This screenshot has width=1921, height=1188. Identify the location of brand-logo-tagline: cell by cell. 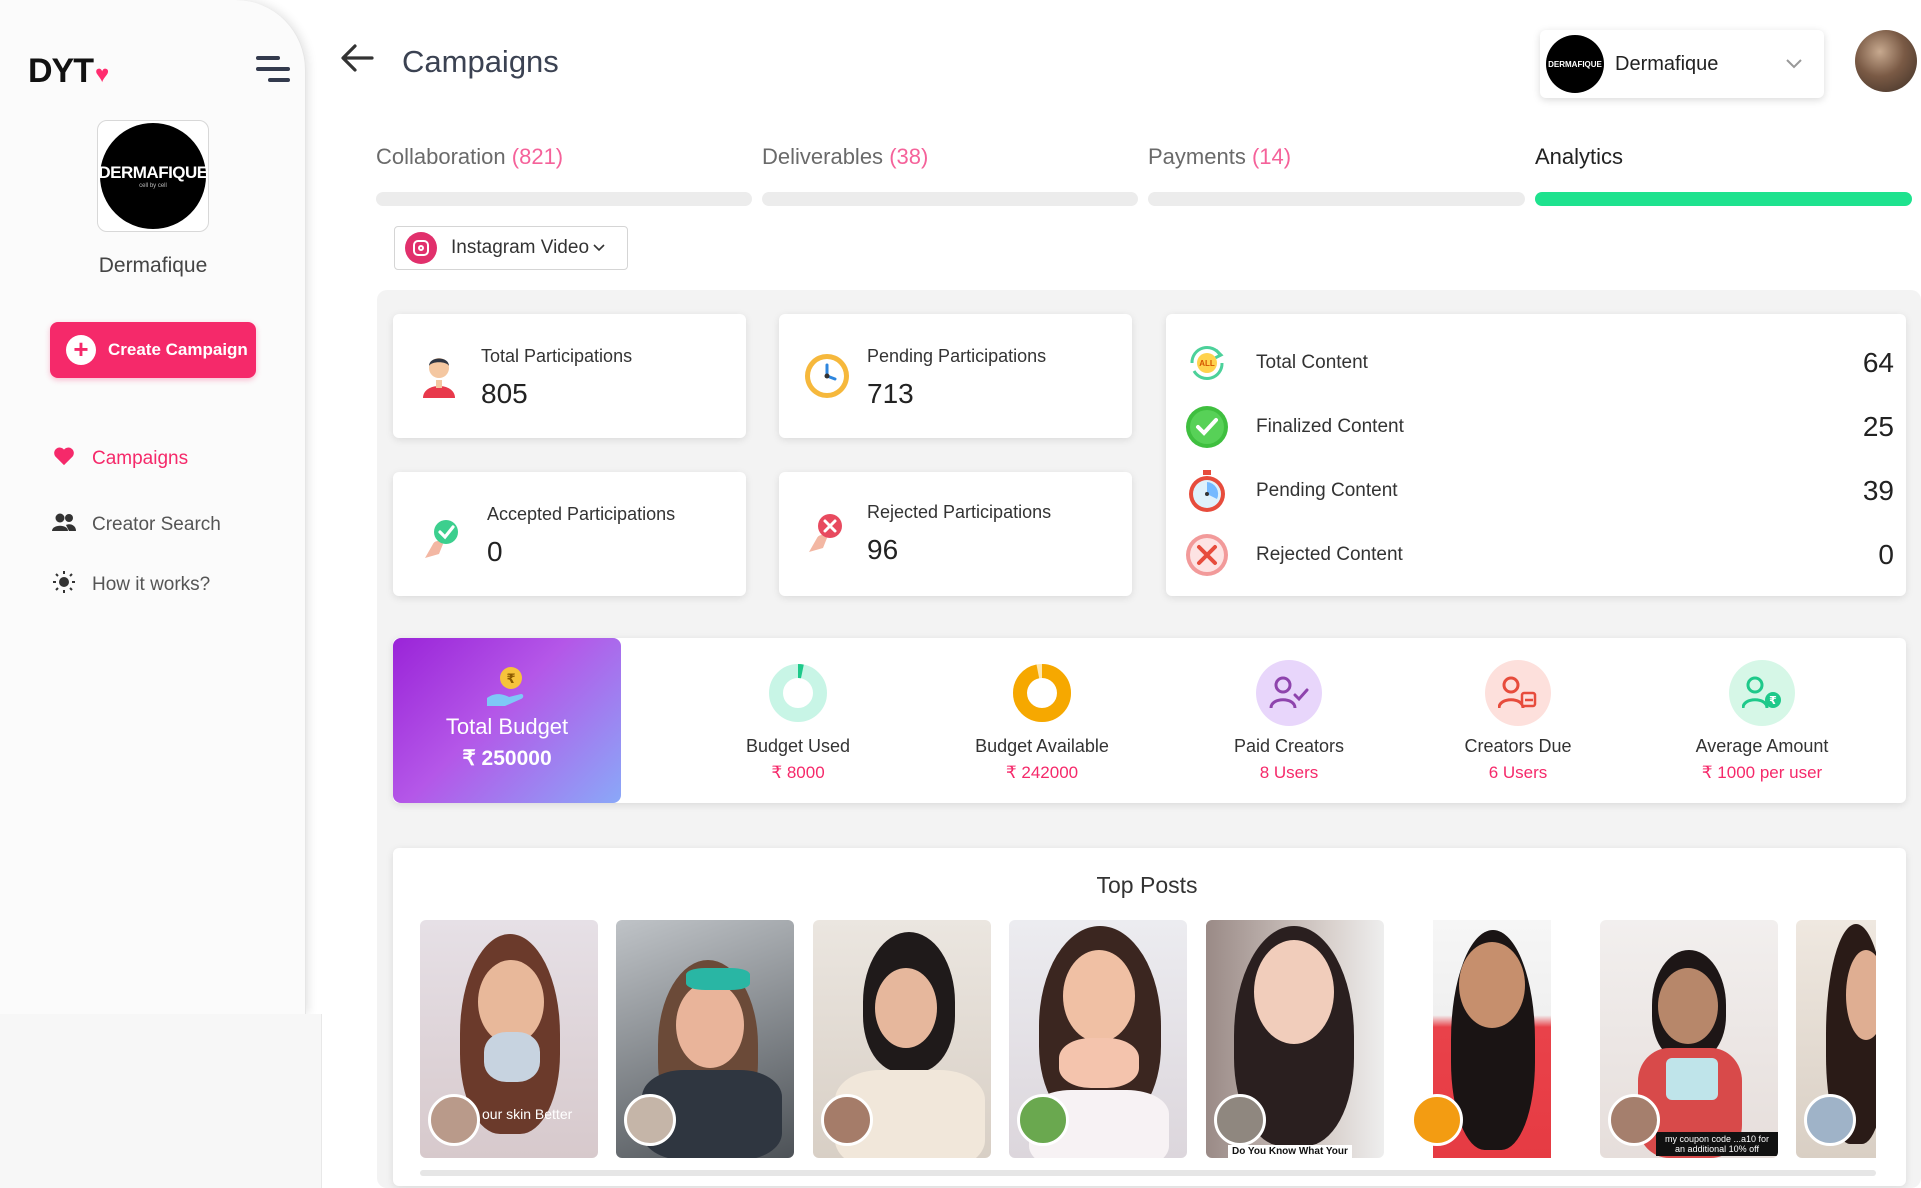
(153, 186).